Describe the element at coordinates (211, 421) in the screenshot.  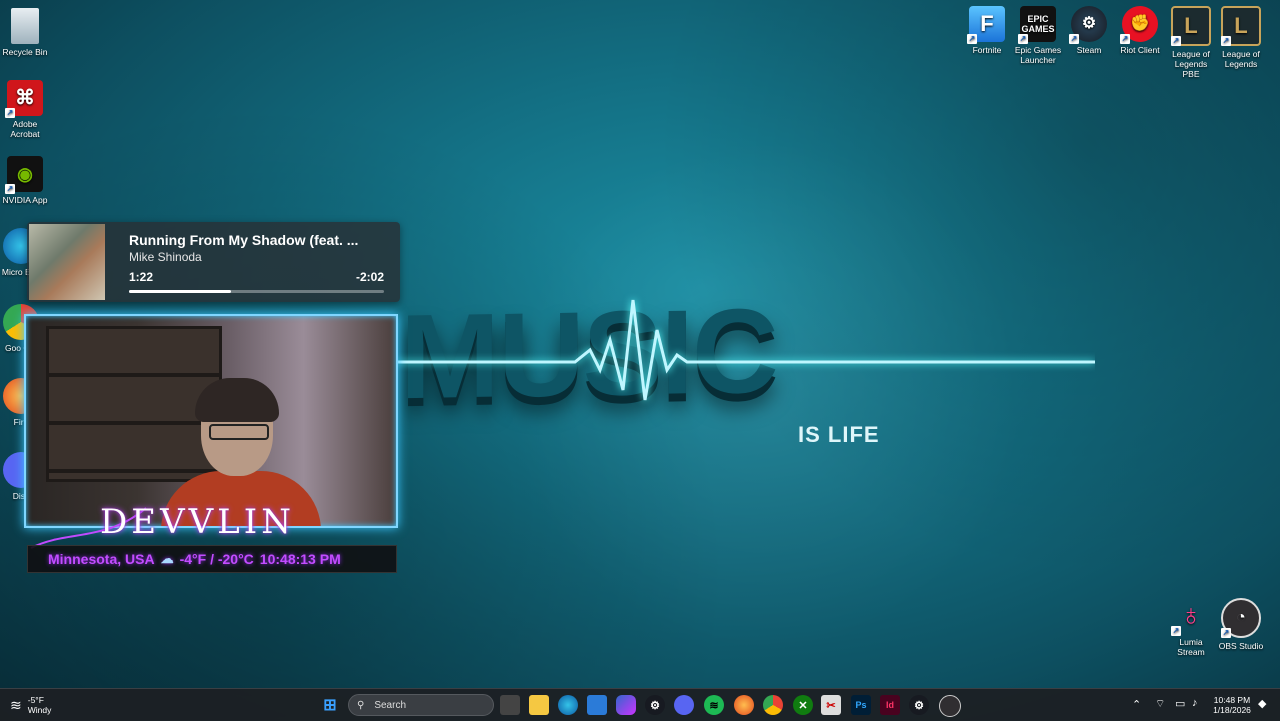
I see `webcam-feed` at that location.